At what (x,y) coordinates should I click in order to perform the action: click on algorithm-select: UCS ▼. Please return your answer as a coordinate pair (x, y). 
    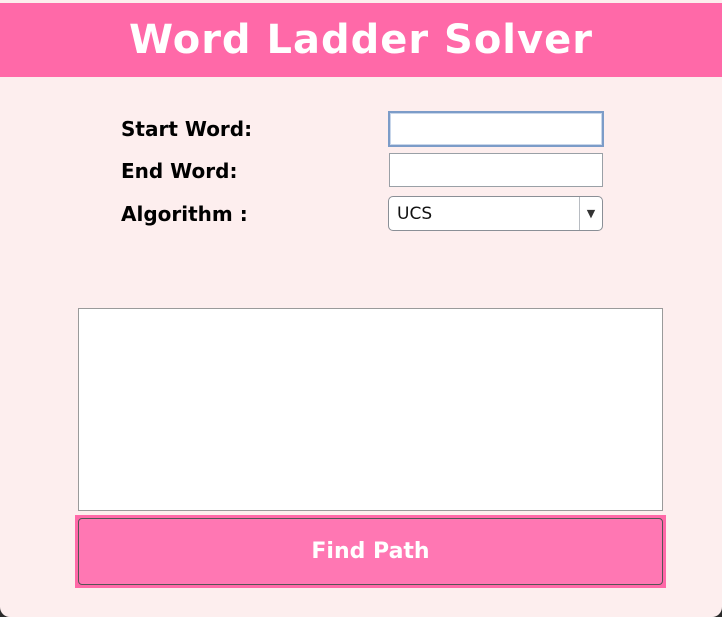
    Looking at the image, I should click on (495, 213).